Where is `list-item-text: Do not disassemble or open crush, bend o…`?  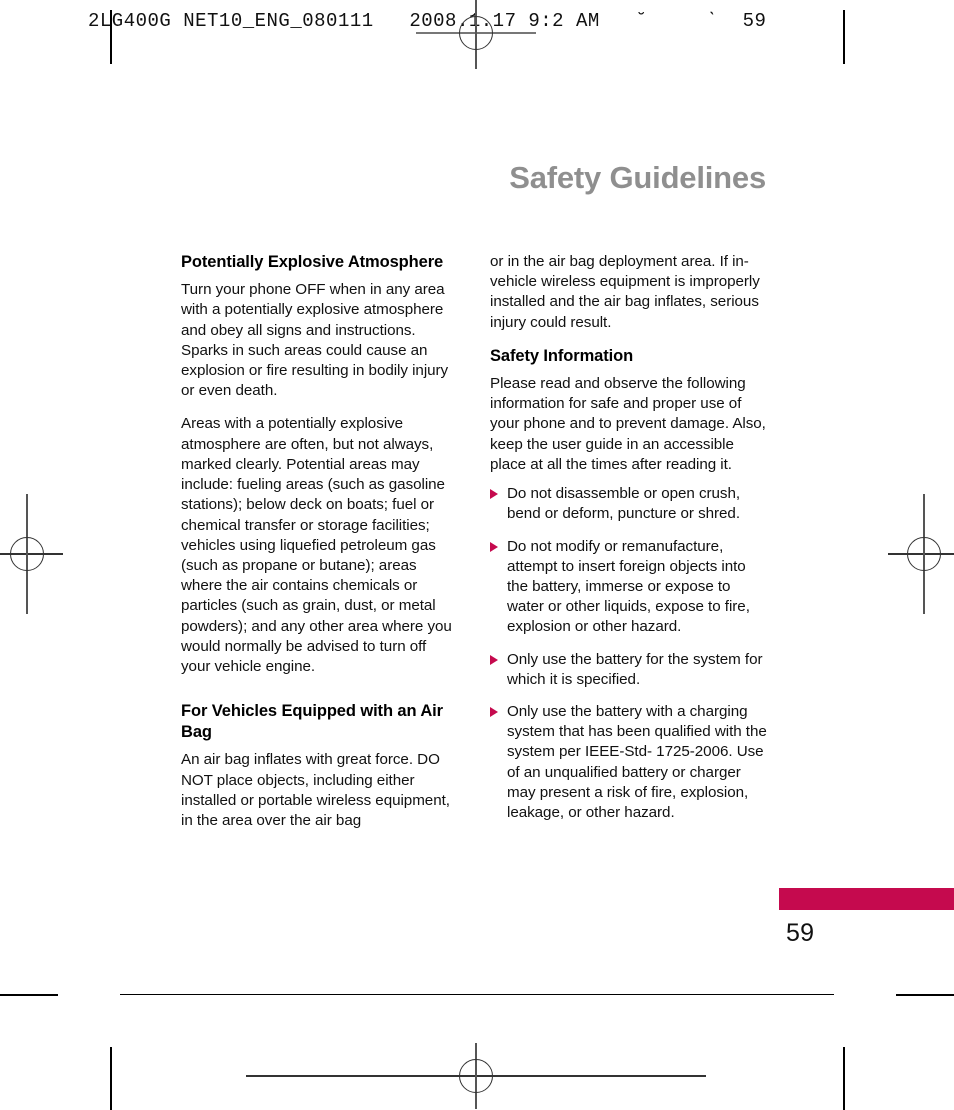
list-item-text: Do not disassemble or open crush, bend o… is located at coordinates (624, 504).